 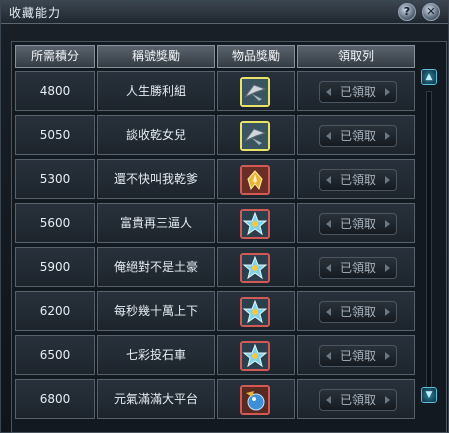 I want to click on title-reward-text: 還不快叫我乾爹, so click(x=155, y=179).